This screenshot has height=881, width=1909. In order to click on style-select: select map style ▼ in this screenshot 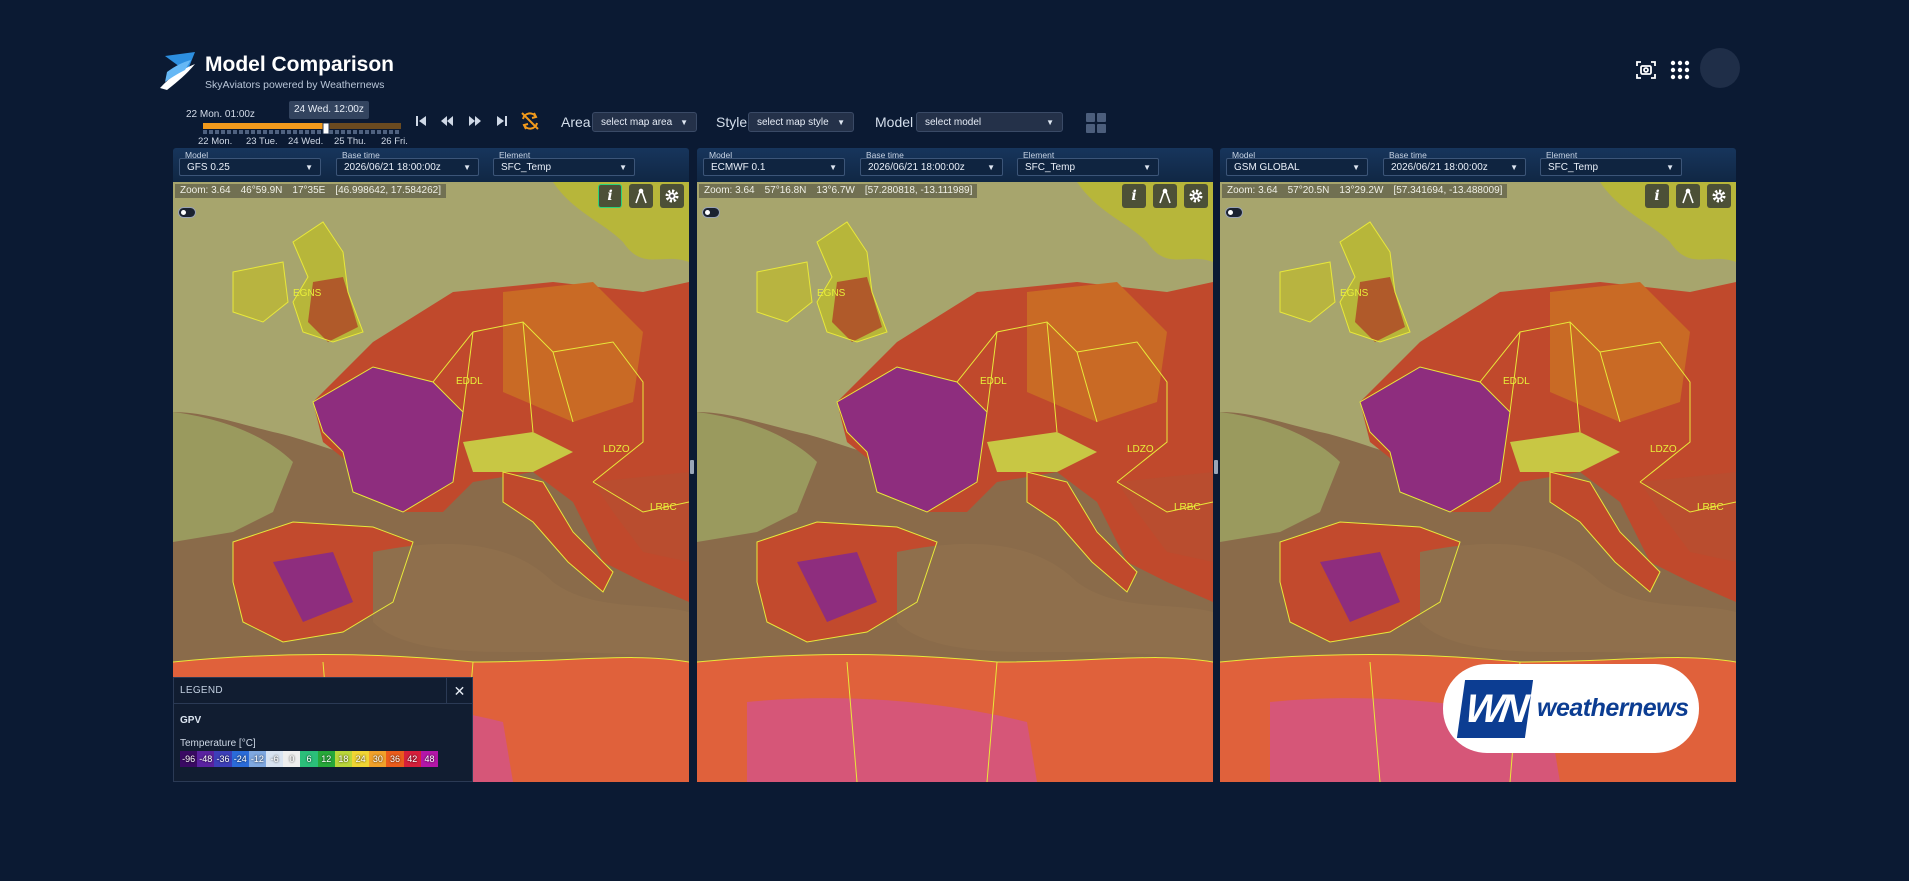, I will do `click(801, 122)`.